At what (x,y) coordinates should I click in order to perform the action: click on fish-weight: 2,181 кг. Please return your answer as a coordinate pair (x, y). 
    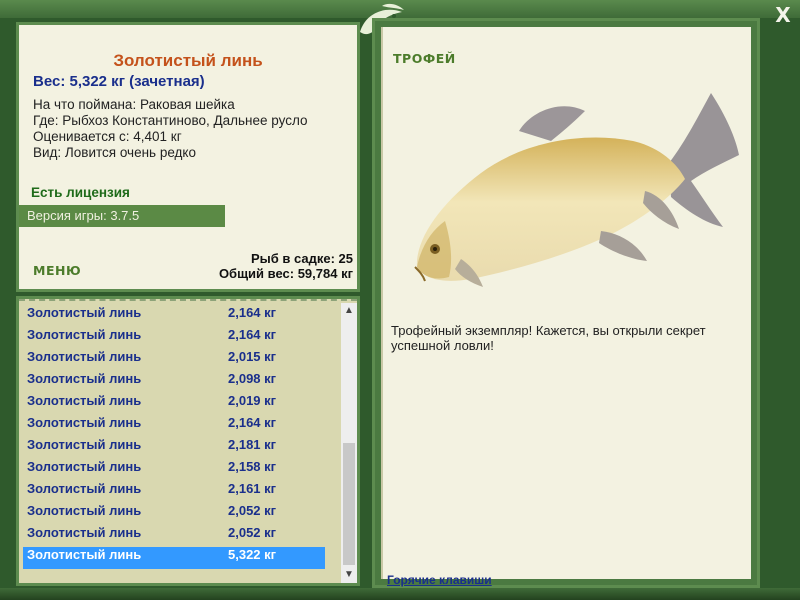
    Looking at the image, I should click on (252, 444).